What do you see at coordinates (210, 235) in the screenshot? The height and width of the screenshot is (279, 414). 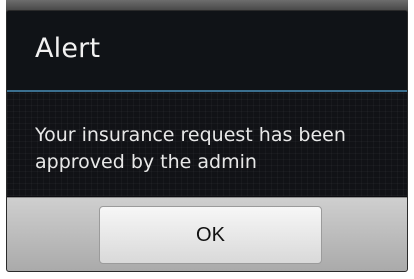 I see `ok-button: OK` at bounding box center [210, 235].